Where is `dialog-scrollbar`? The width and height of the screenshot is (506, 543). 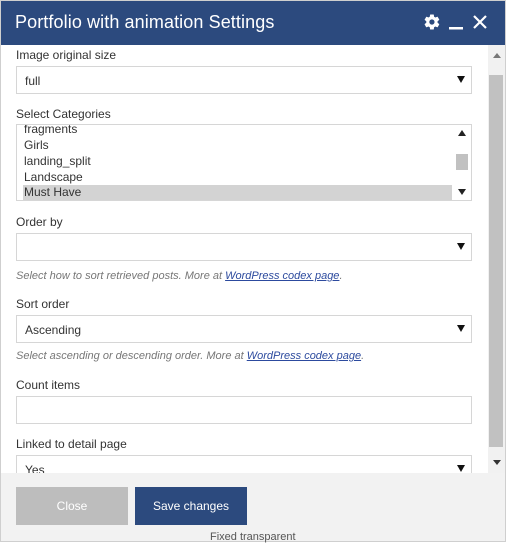 dialog-scrollbar is located at coordinates (496, 259).